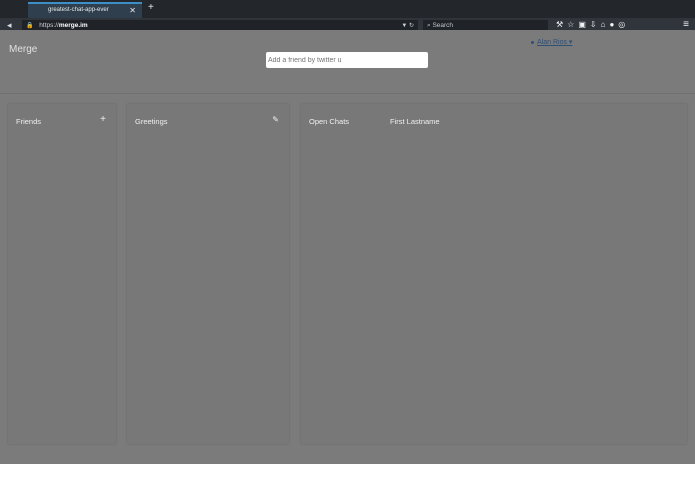 This screenshot has height=494, width=695. What do you see at coordinates (623, 24) in the screenshot?
I see `shield-icon: ◎` at bounding box center [623, 24].